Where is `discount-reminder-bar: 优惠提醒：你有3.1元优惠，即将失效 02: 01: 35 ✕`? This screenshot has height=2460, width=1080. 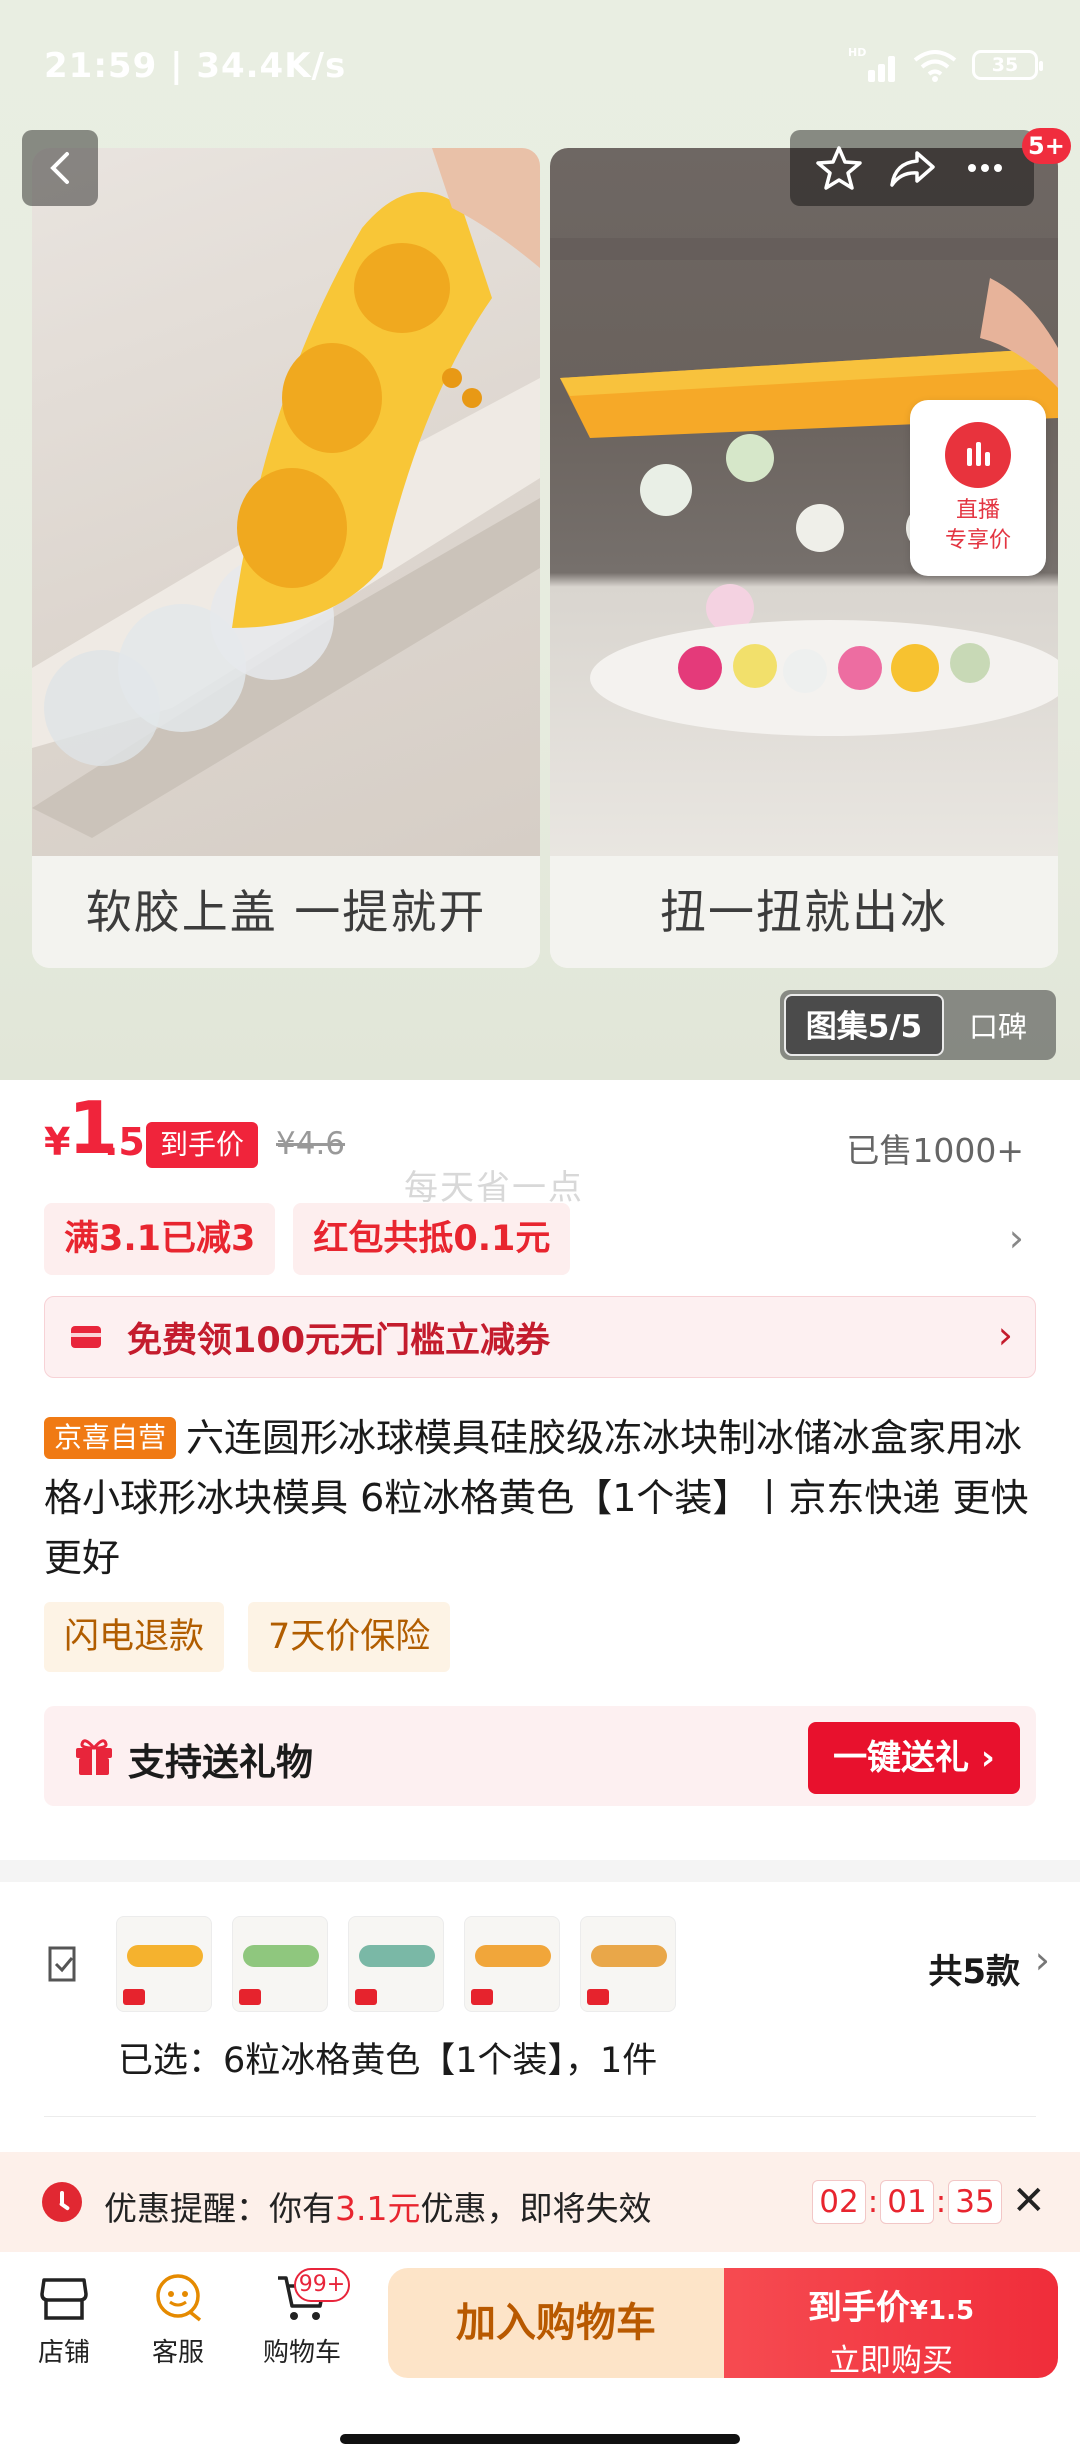 discount-reminder-bar: 优惠提醒：你有3.1元优惠，即将失效 02: 01: 35 ✕ is located at coordinates (540, 2202).